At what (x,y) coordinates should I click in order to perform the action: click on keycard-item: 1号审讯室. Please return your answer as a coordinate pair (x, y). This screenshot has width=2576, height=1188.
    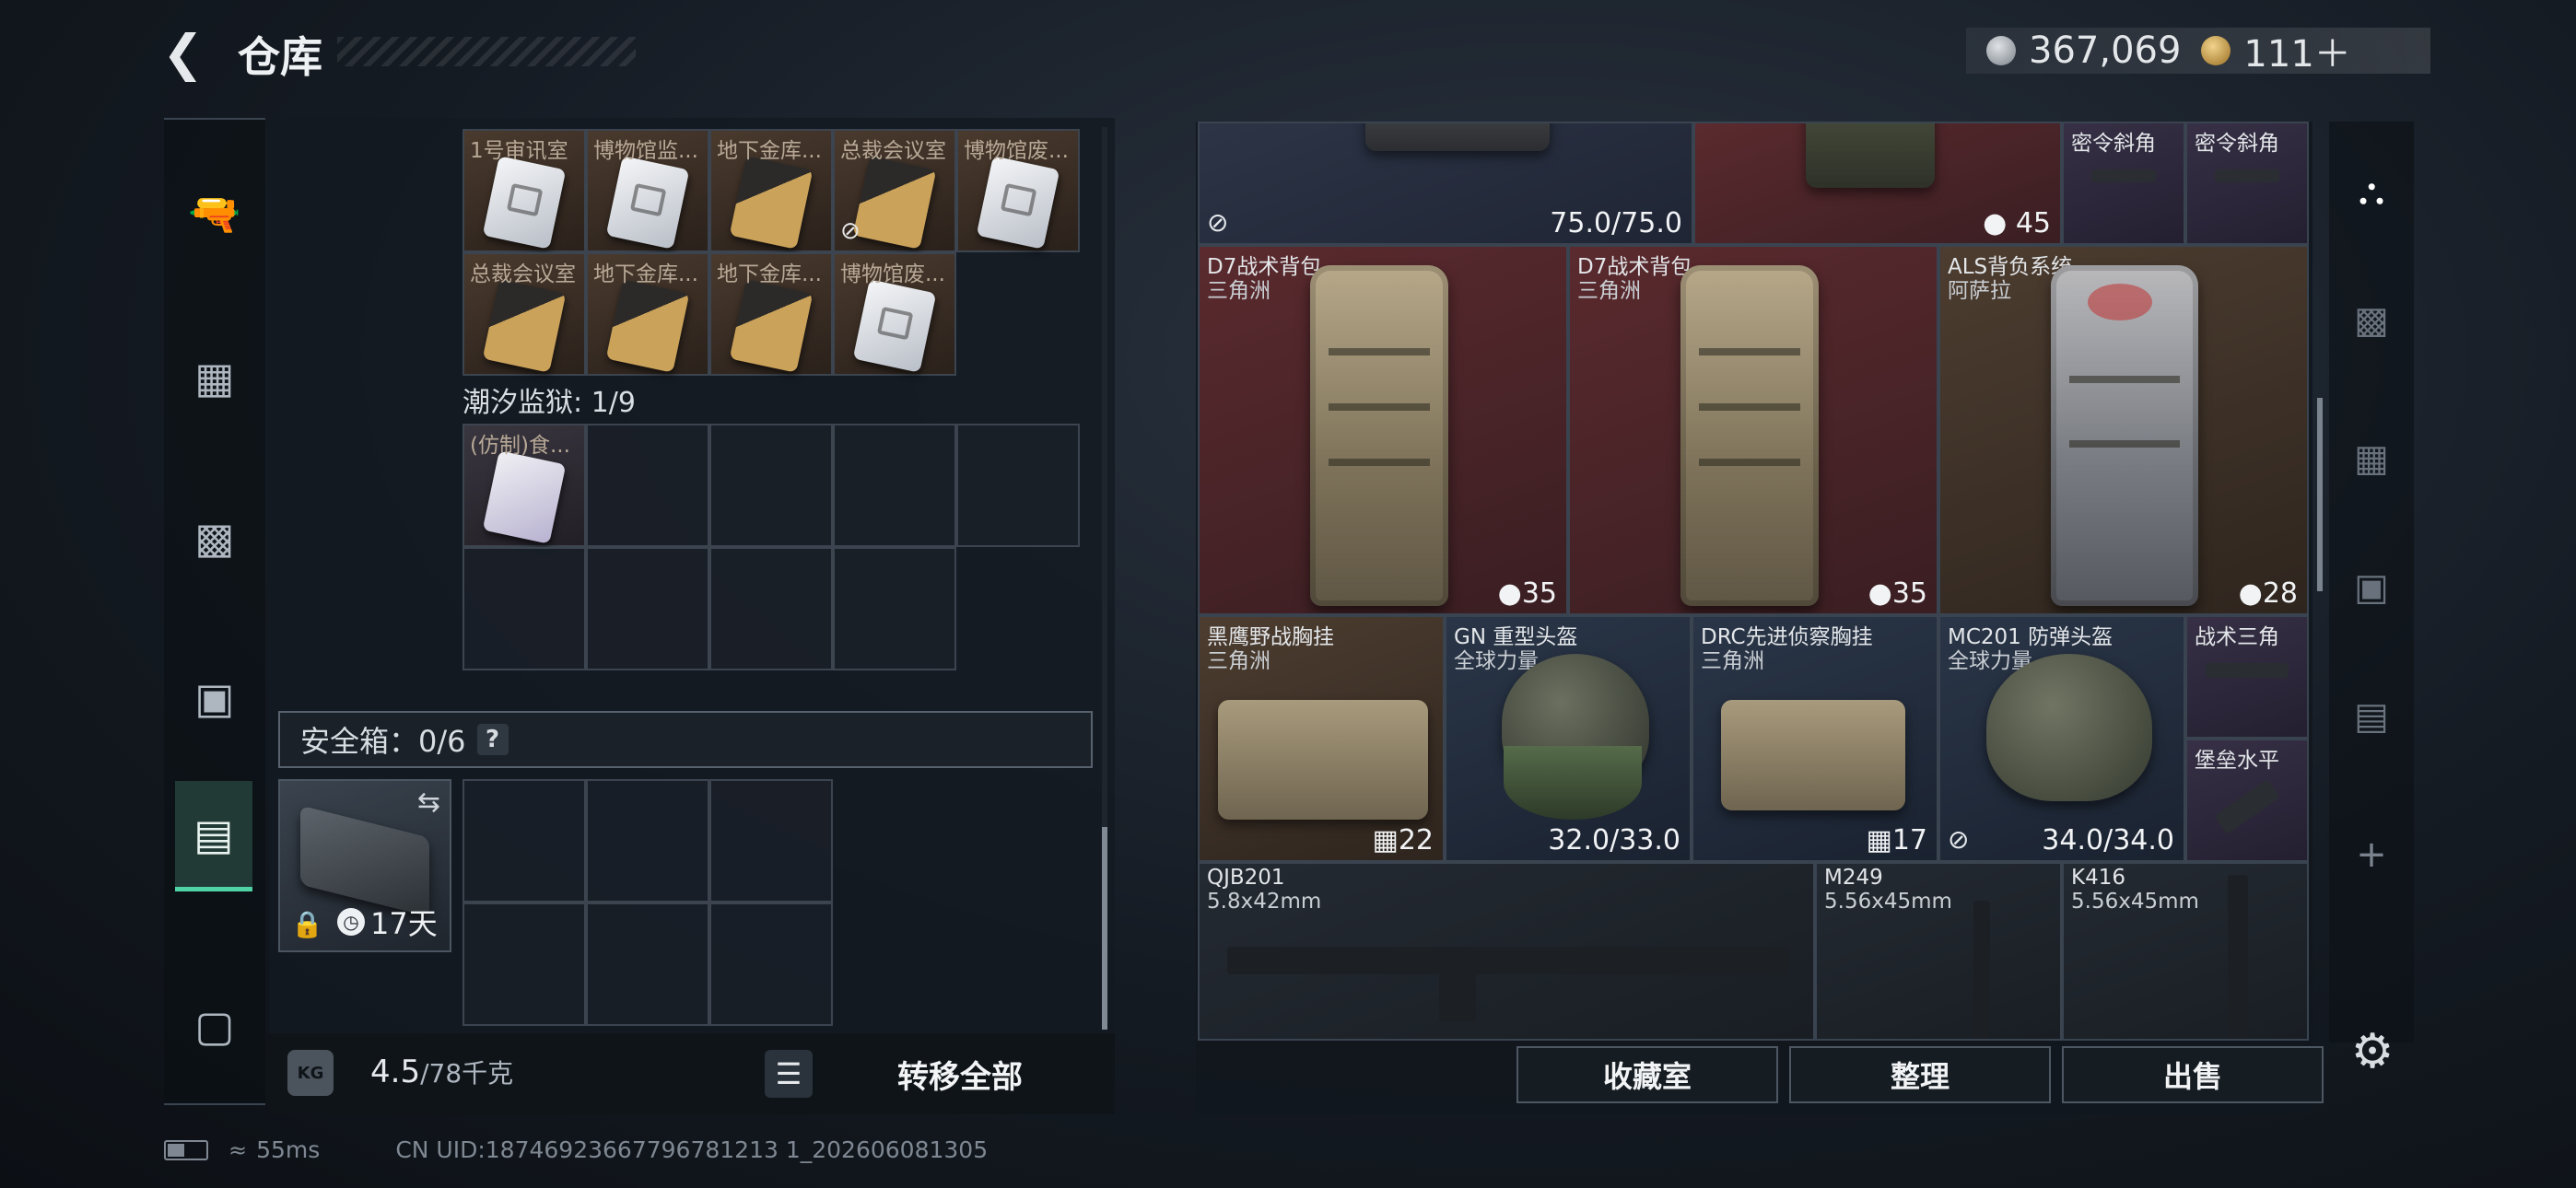
    Looking at the image, I should click on (524, 190).